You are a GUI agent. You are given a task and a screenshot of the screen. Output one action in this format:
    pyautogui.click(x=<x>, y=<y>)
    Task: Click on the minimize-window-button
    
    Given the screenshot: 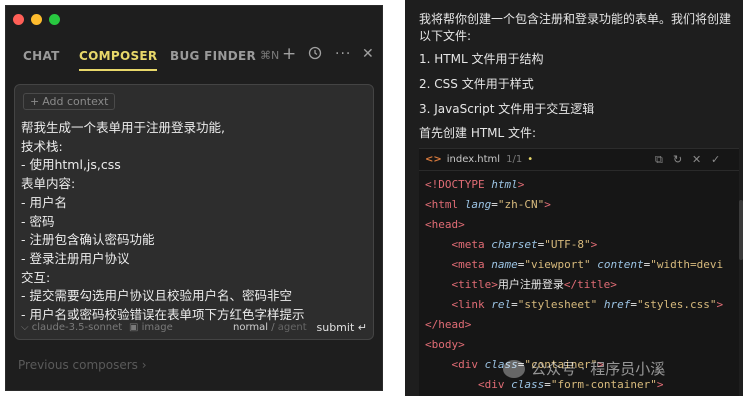 What is the action you would take?
    pyautogui.click(x=36, y=19)
    